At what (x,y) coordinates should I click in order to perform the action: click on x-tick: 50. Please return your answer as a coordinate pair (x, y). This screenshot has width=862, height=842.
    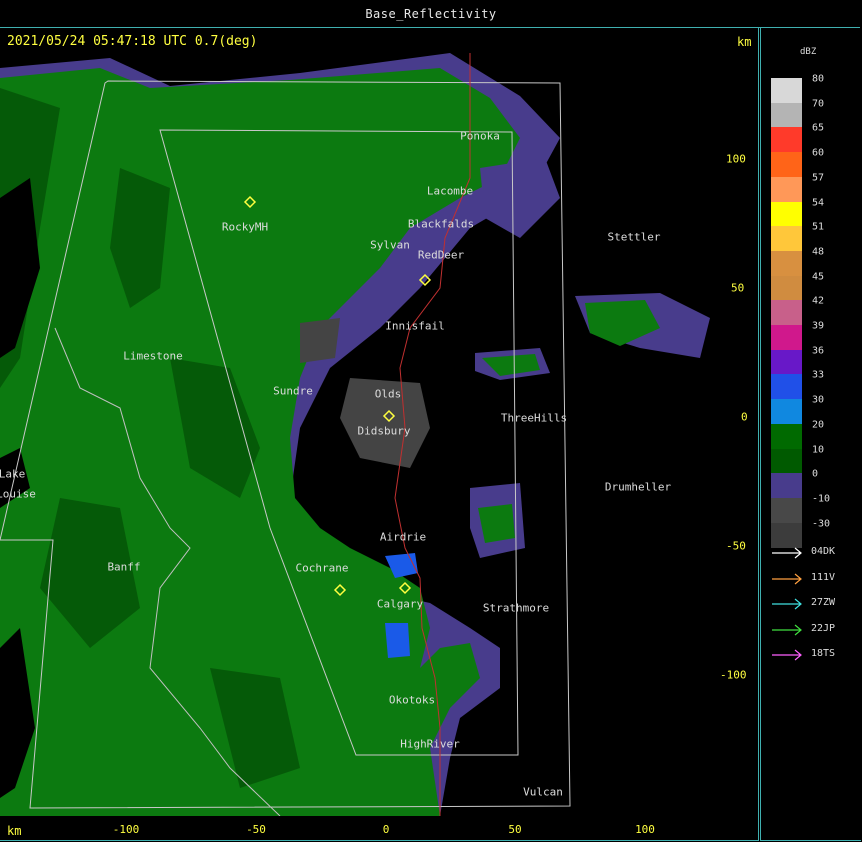
    Looking at the image, I should click on (515, 829).